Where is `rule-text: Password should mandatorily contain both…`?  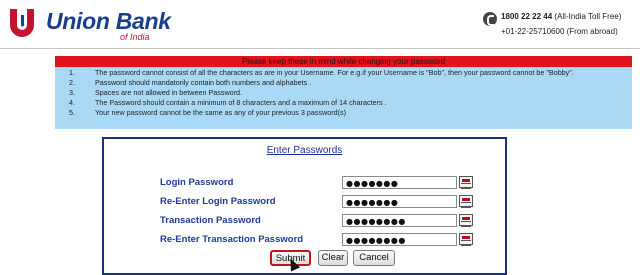
rule-text: Password should mandatorily contain both… is located at coordinates (203, 82).